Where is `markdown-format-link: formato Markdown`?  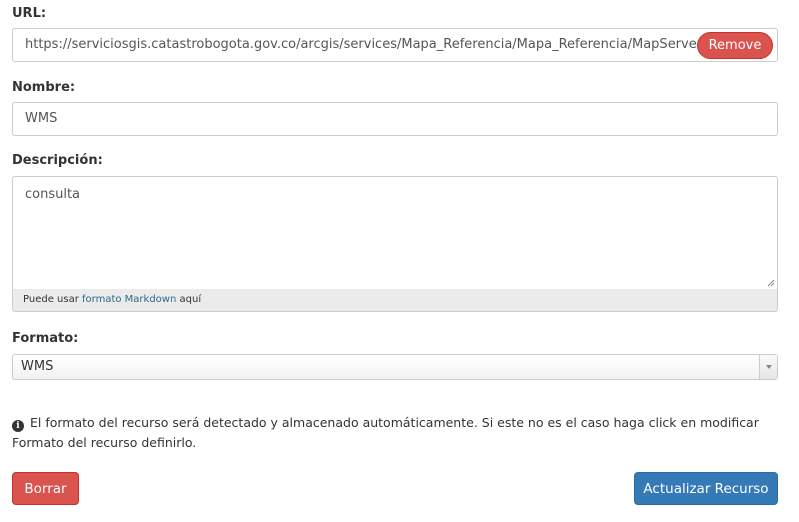
markdown-format-link: formato Markdown is located at coordinates (129, 299).